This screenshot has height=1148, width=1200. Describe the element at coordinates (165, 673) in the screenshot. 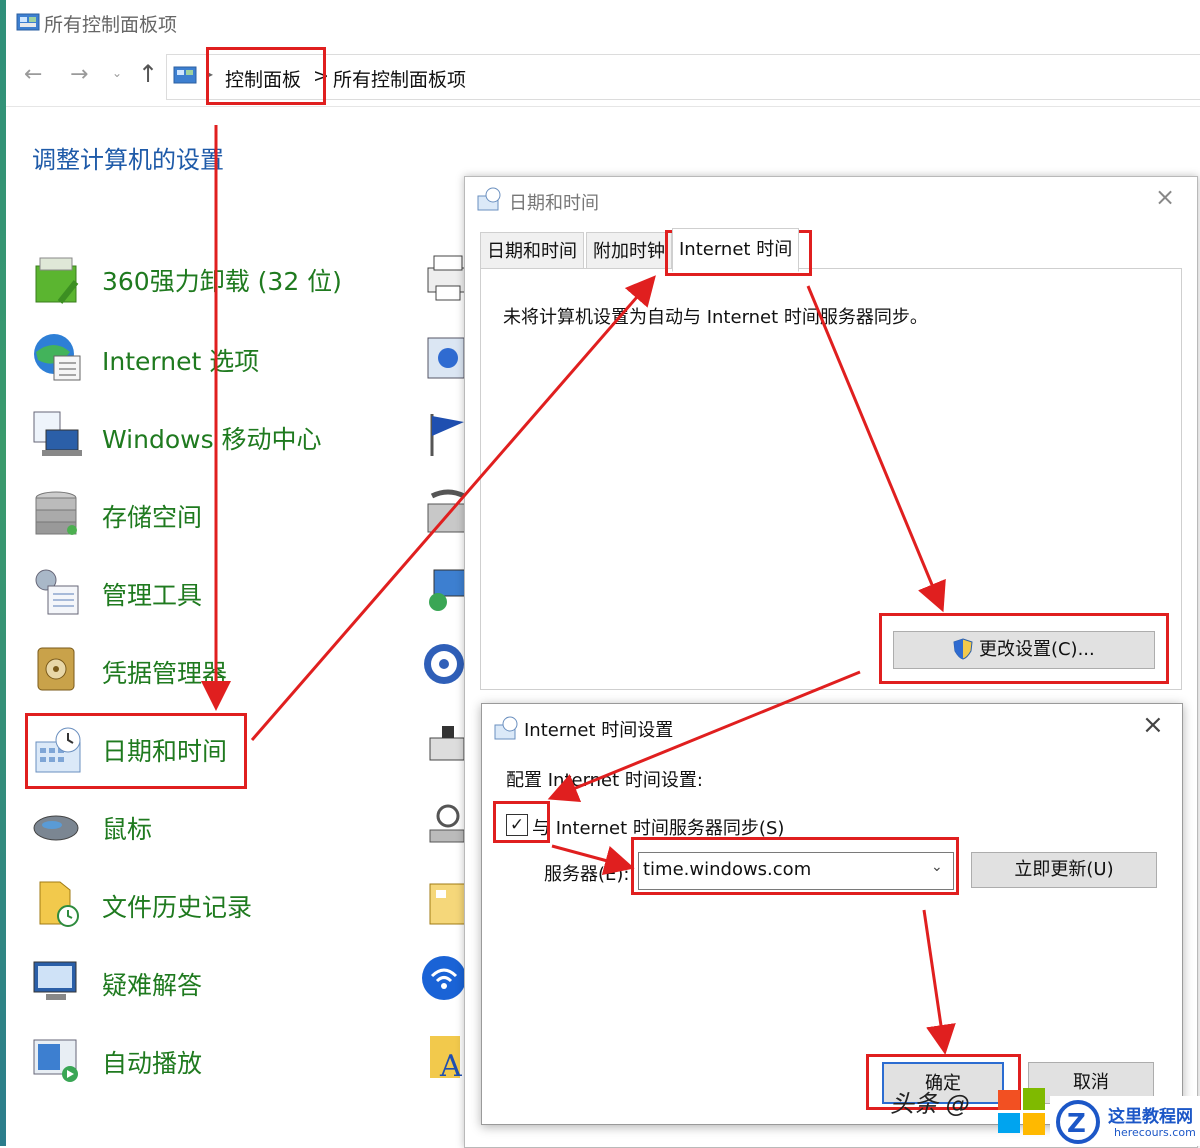

I see `item-label: 凭据管理器` at that location.